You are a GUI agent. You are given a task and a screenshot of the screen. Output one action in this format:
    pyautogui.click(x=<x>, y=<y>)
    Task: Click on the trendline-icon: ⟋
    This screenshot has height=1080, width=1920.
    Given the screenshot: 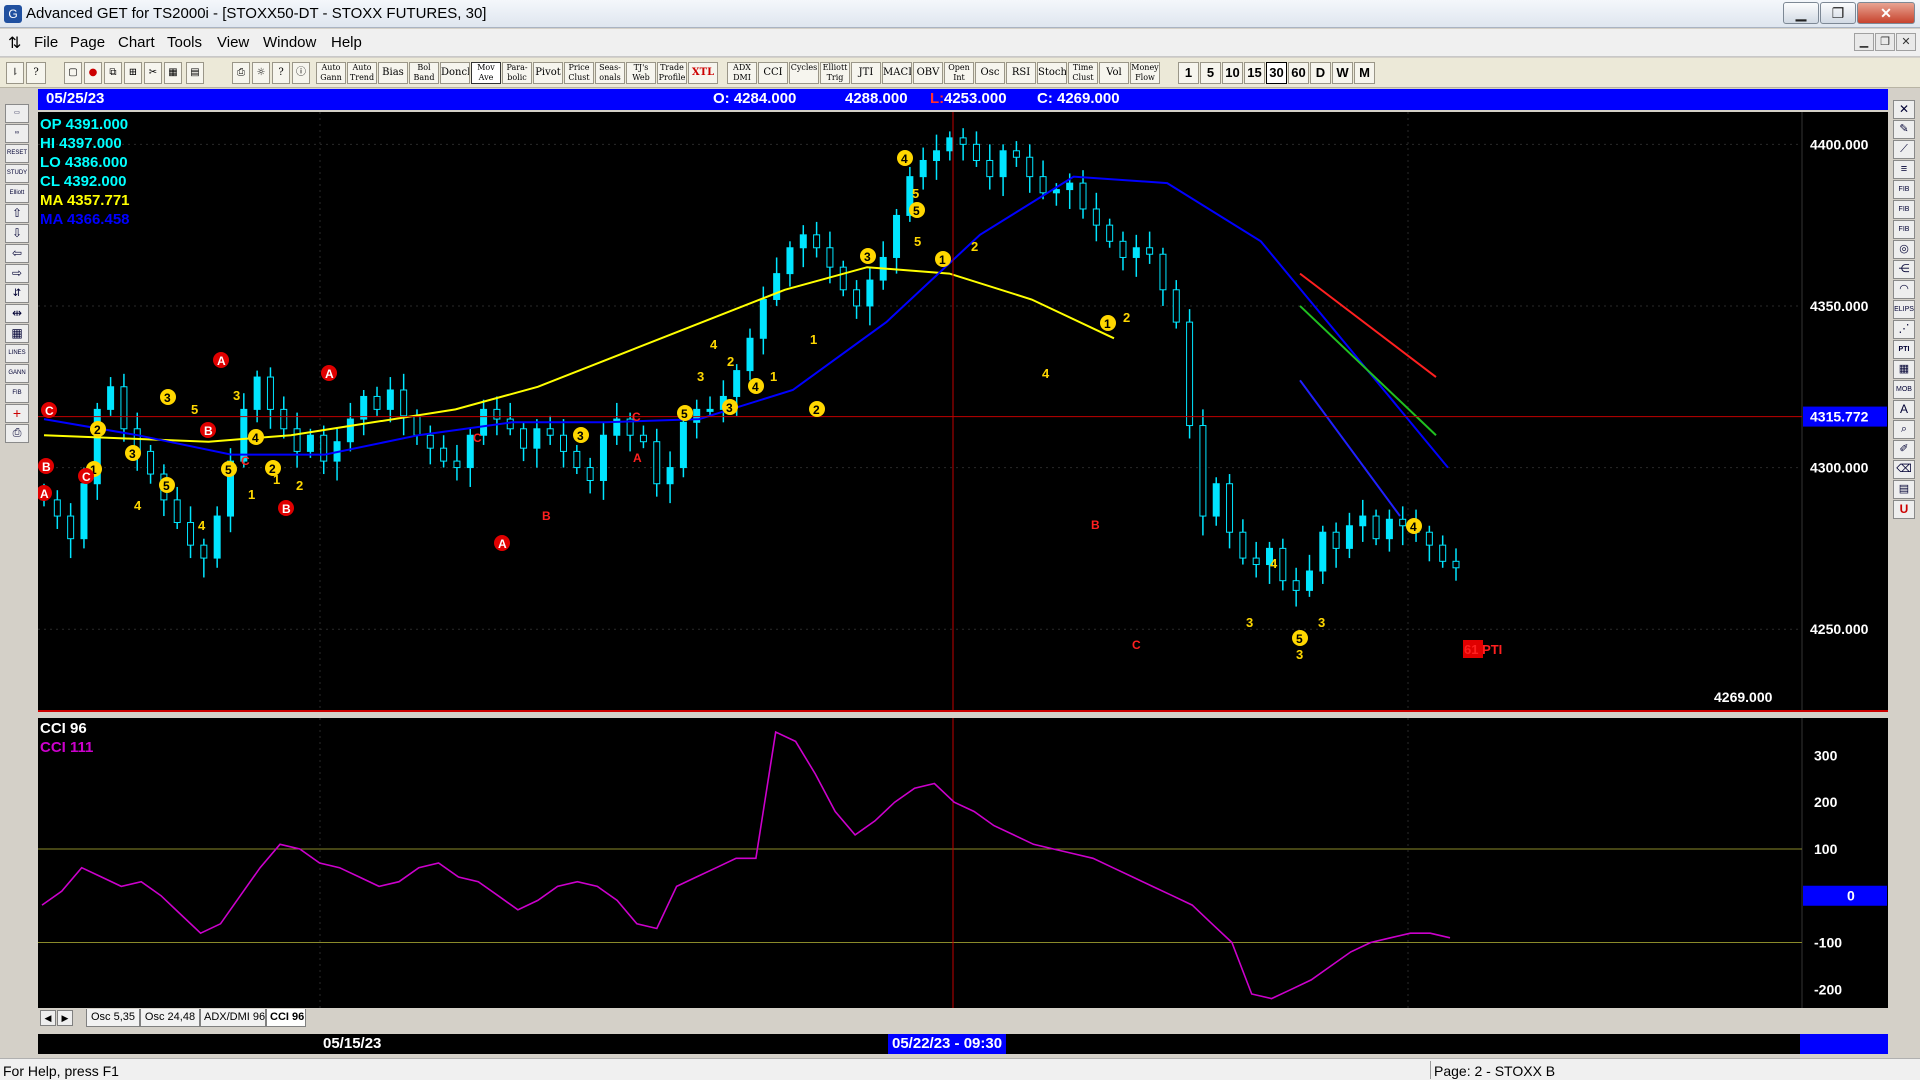 What is the action you would take?
    pyautogui.click(x=1904, y=149)
    